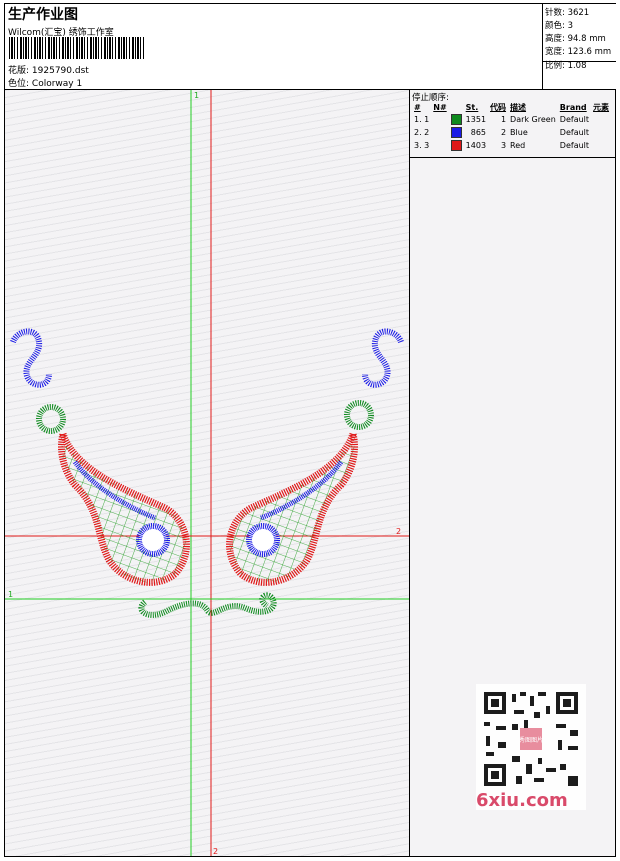 The height and width of the screenshot is (861, 620). I want to click on right-blue-curl, so click(383, 358).